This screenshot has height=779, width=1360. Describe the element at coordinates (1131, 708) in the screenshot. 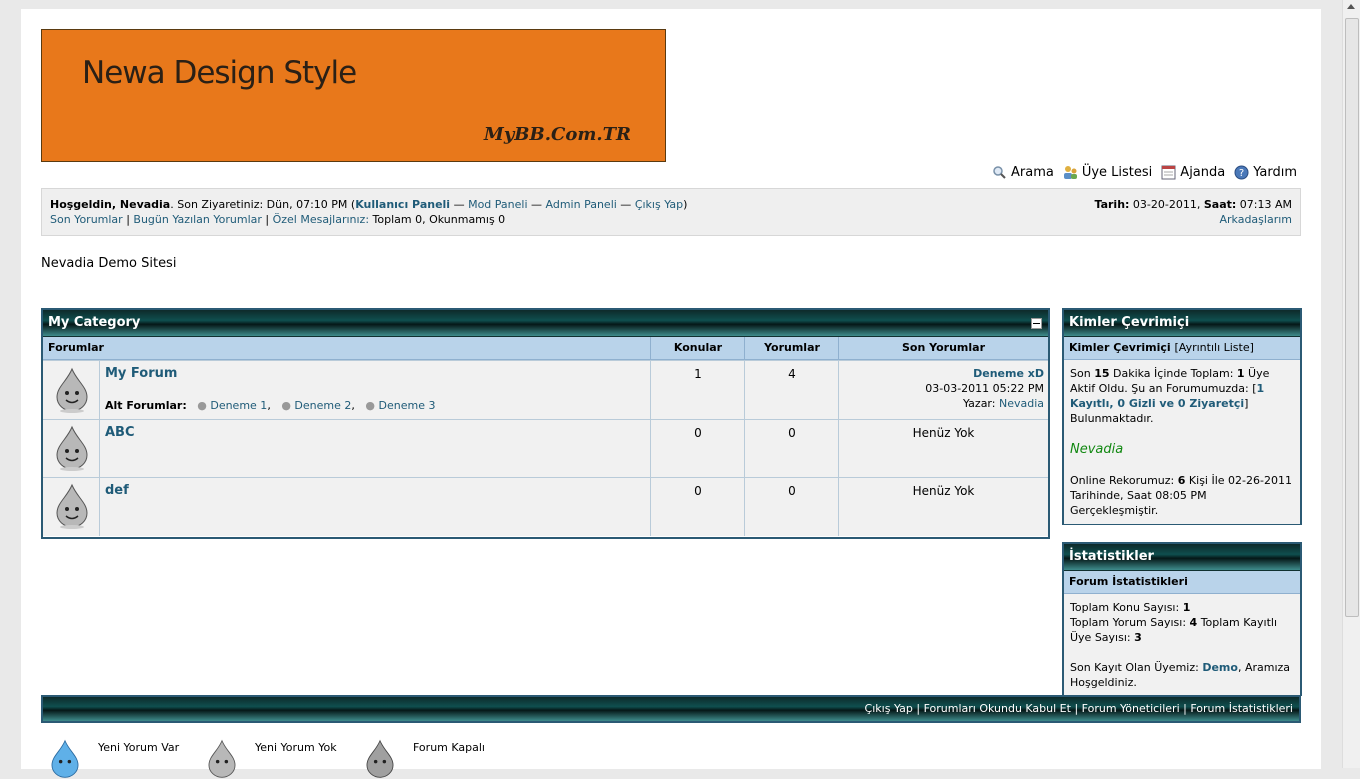

I see `footer-moderators-link: Forum Yöneticileri` at that location.